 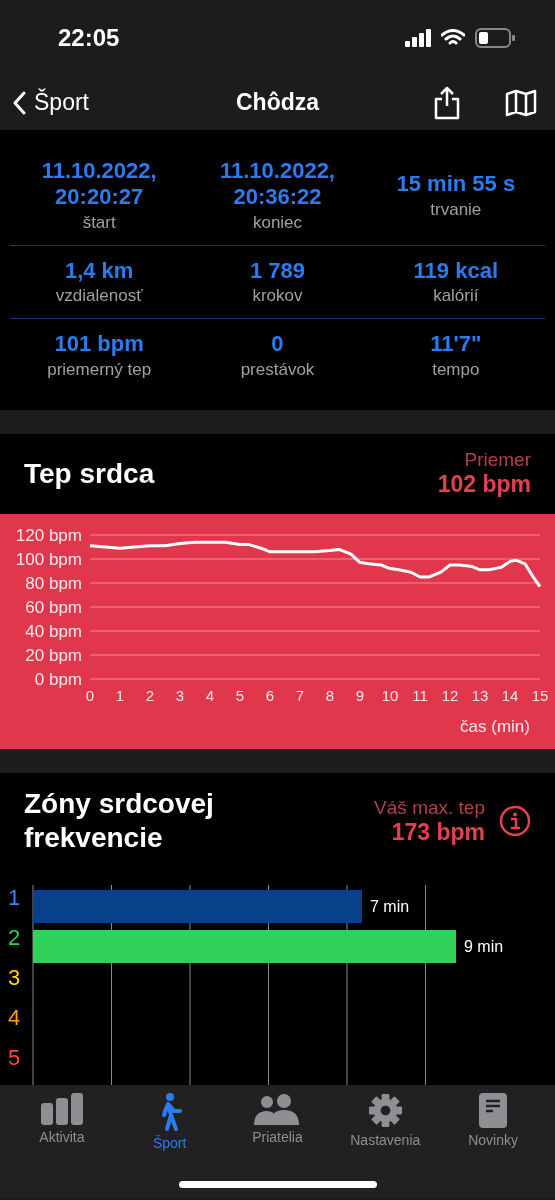 I want to click on status-time: 22:05, so click(x=89, y=37).